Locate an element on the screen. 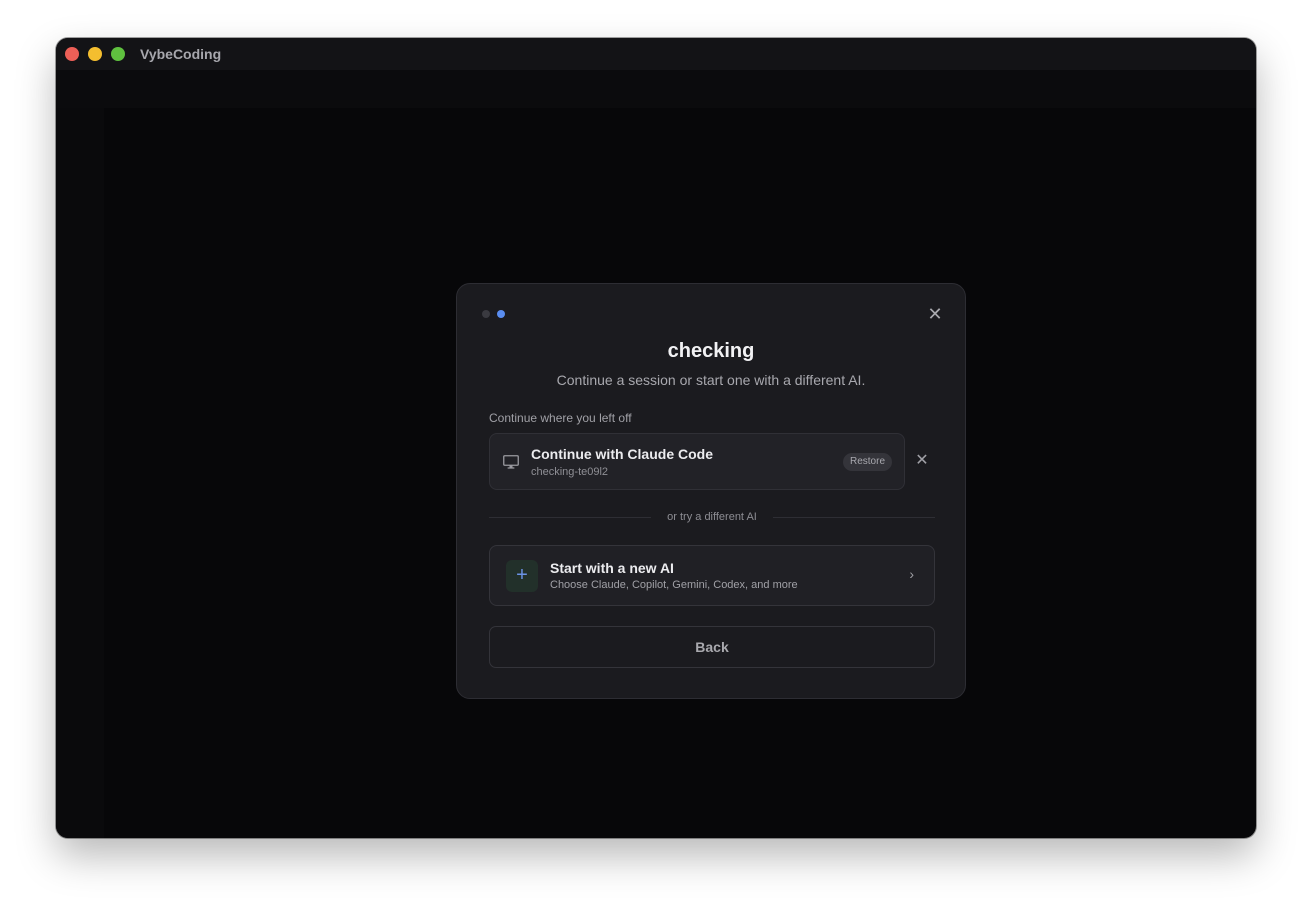 The image size is (1312, 912). restore-button: Restore is located at coordinates (867, 462).